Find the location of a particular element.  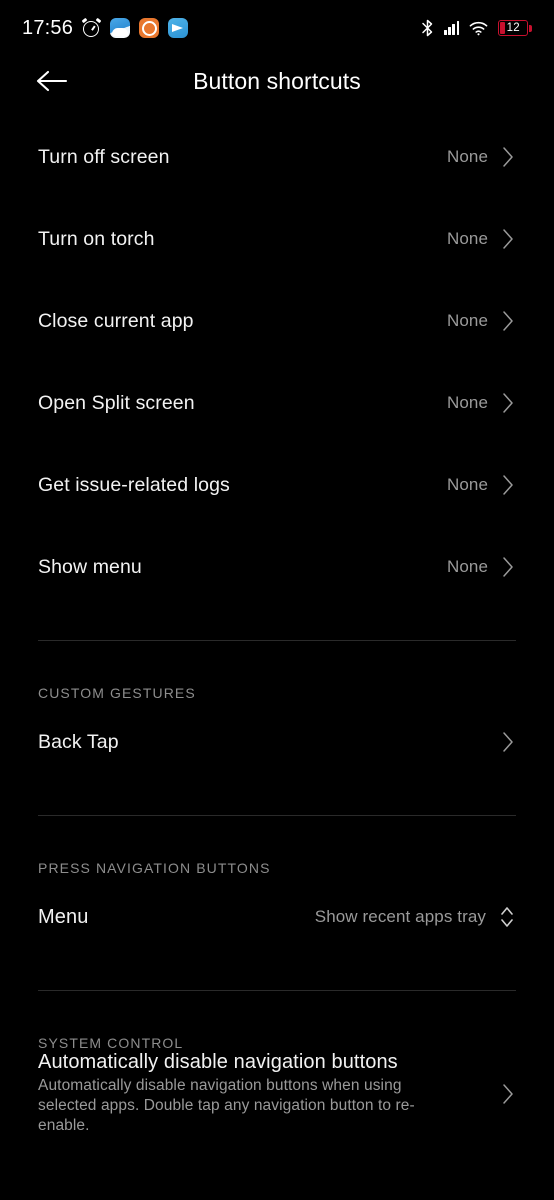

list-item-label: Get issue-related logs is located at coordinates (134, 484).